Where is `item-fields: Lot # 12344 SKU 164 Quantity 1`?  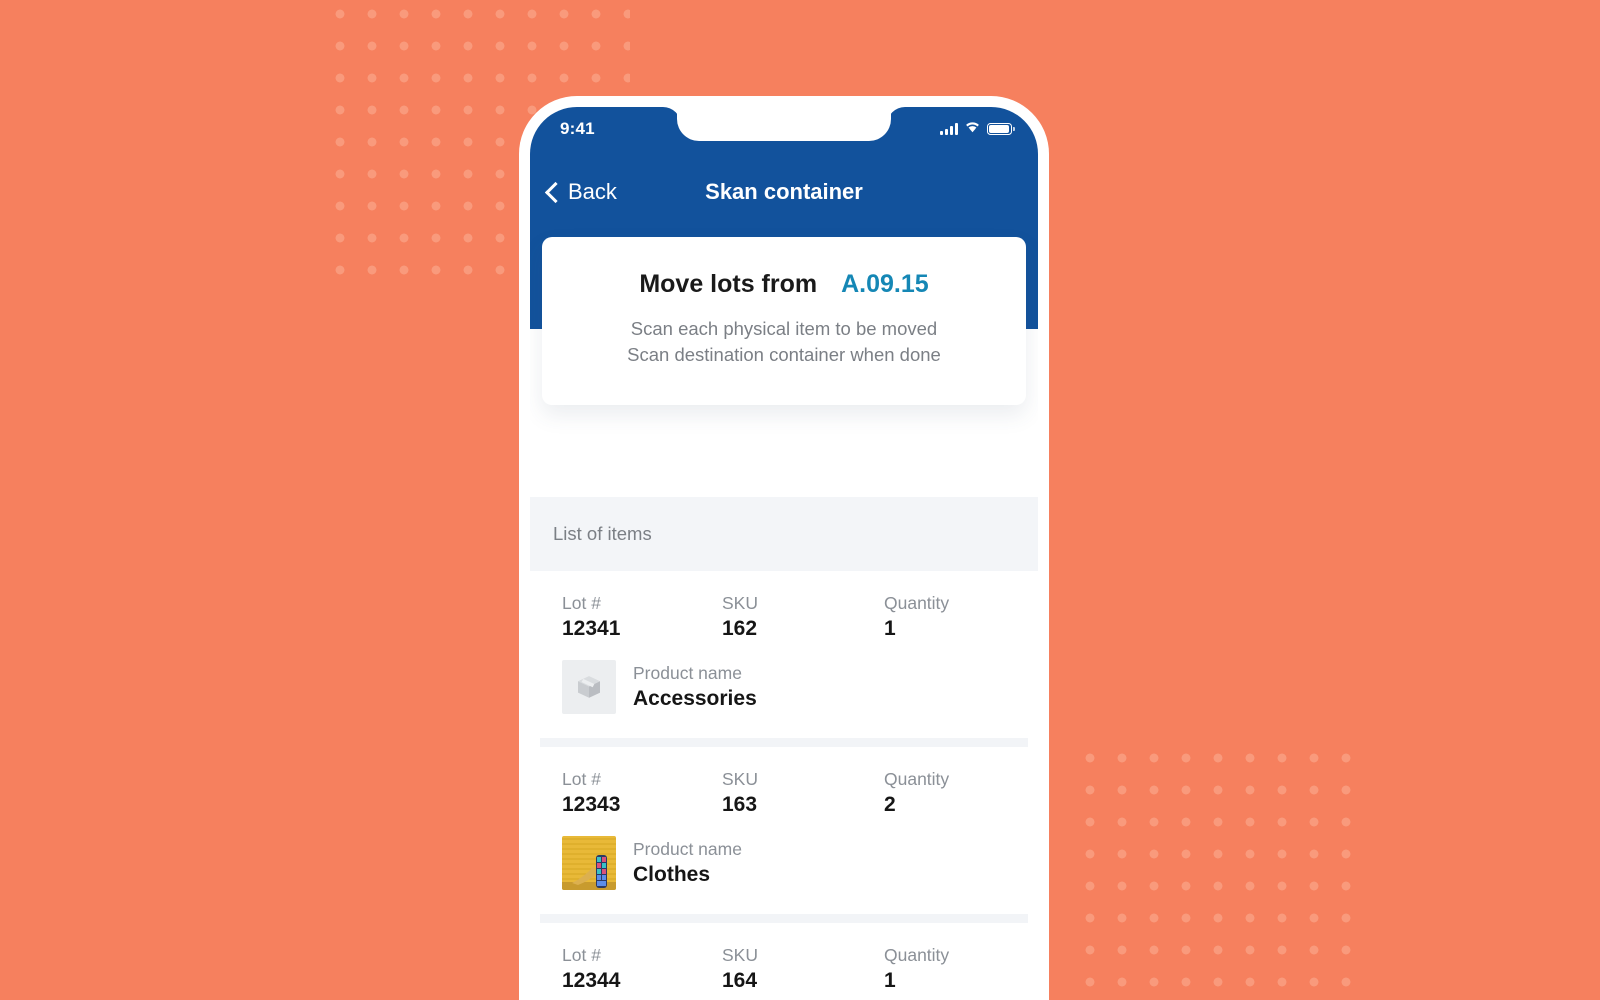
item-fields: Lot # 12344 SKU 164 Quantity 1 is located at coordinates (784, 969).